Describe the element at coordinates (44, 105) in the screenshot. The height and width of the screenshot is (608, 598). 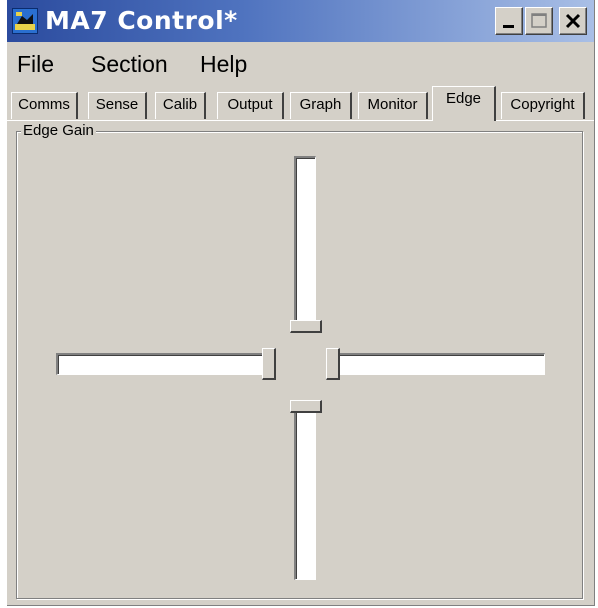
I see `tab-comms: Comms` at that location.